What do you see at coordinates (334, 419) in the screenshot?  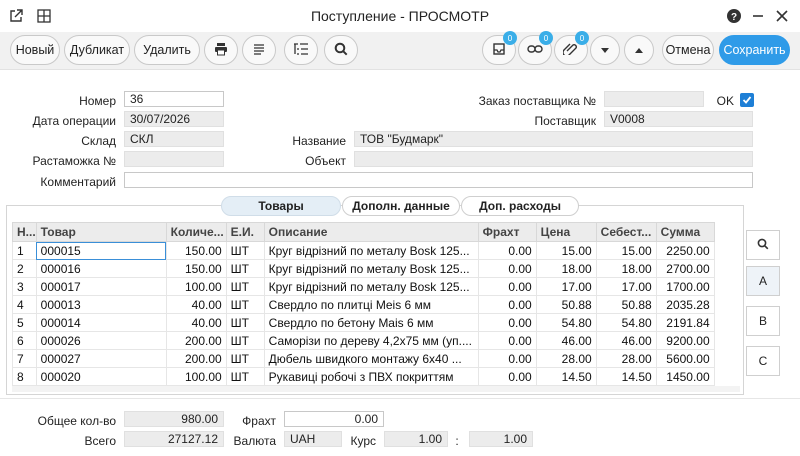 I see `freight-field: 0.00` at bounding box center [334, 419].